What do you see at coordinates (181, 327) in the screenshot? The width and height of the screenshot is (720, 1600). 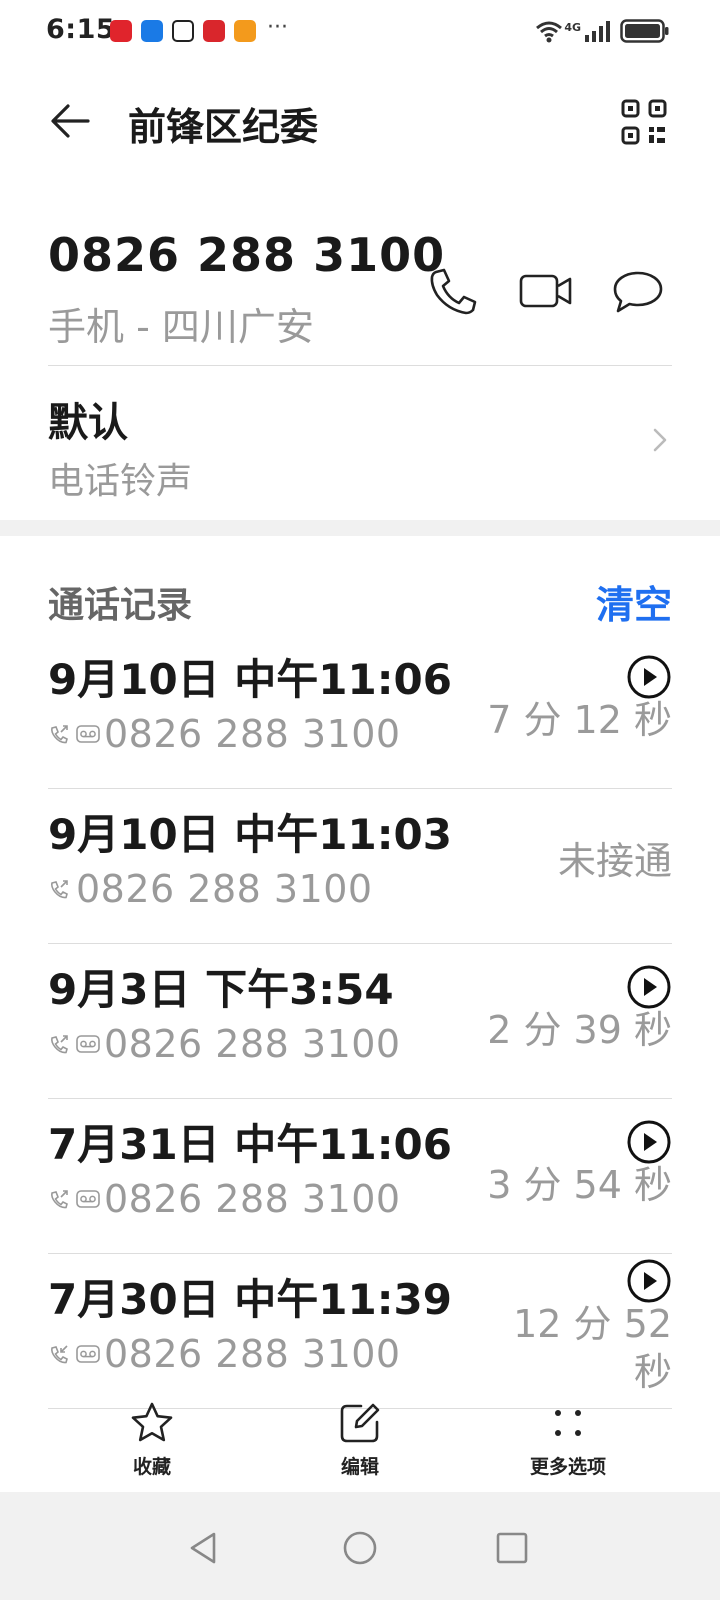 I see `phone-type-location: 手机 - 四川广安` at bounding box center [181, 327].